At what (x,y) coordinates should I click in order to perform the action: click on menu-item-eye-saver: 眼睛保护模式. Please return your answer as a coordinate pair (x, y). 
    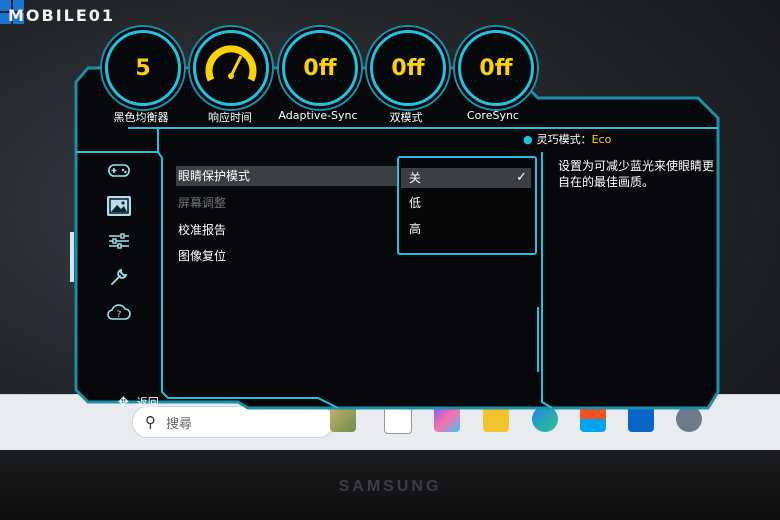
    Looking at the image, I should click on (287, 176).